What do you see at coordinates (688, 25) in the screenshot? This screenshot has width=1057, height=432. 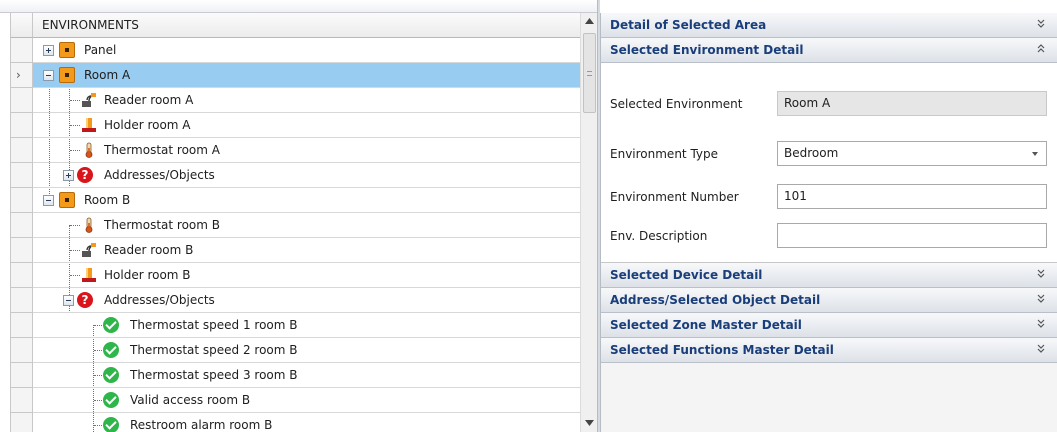 I see `group-title: Detail of Selected Area` at bounding box center [688, 25].